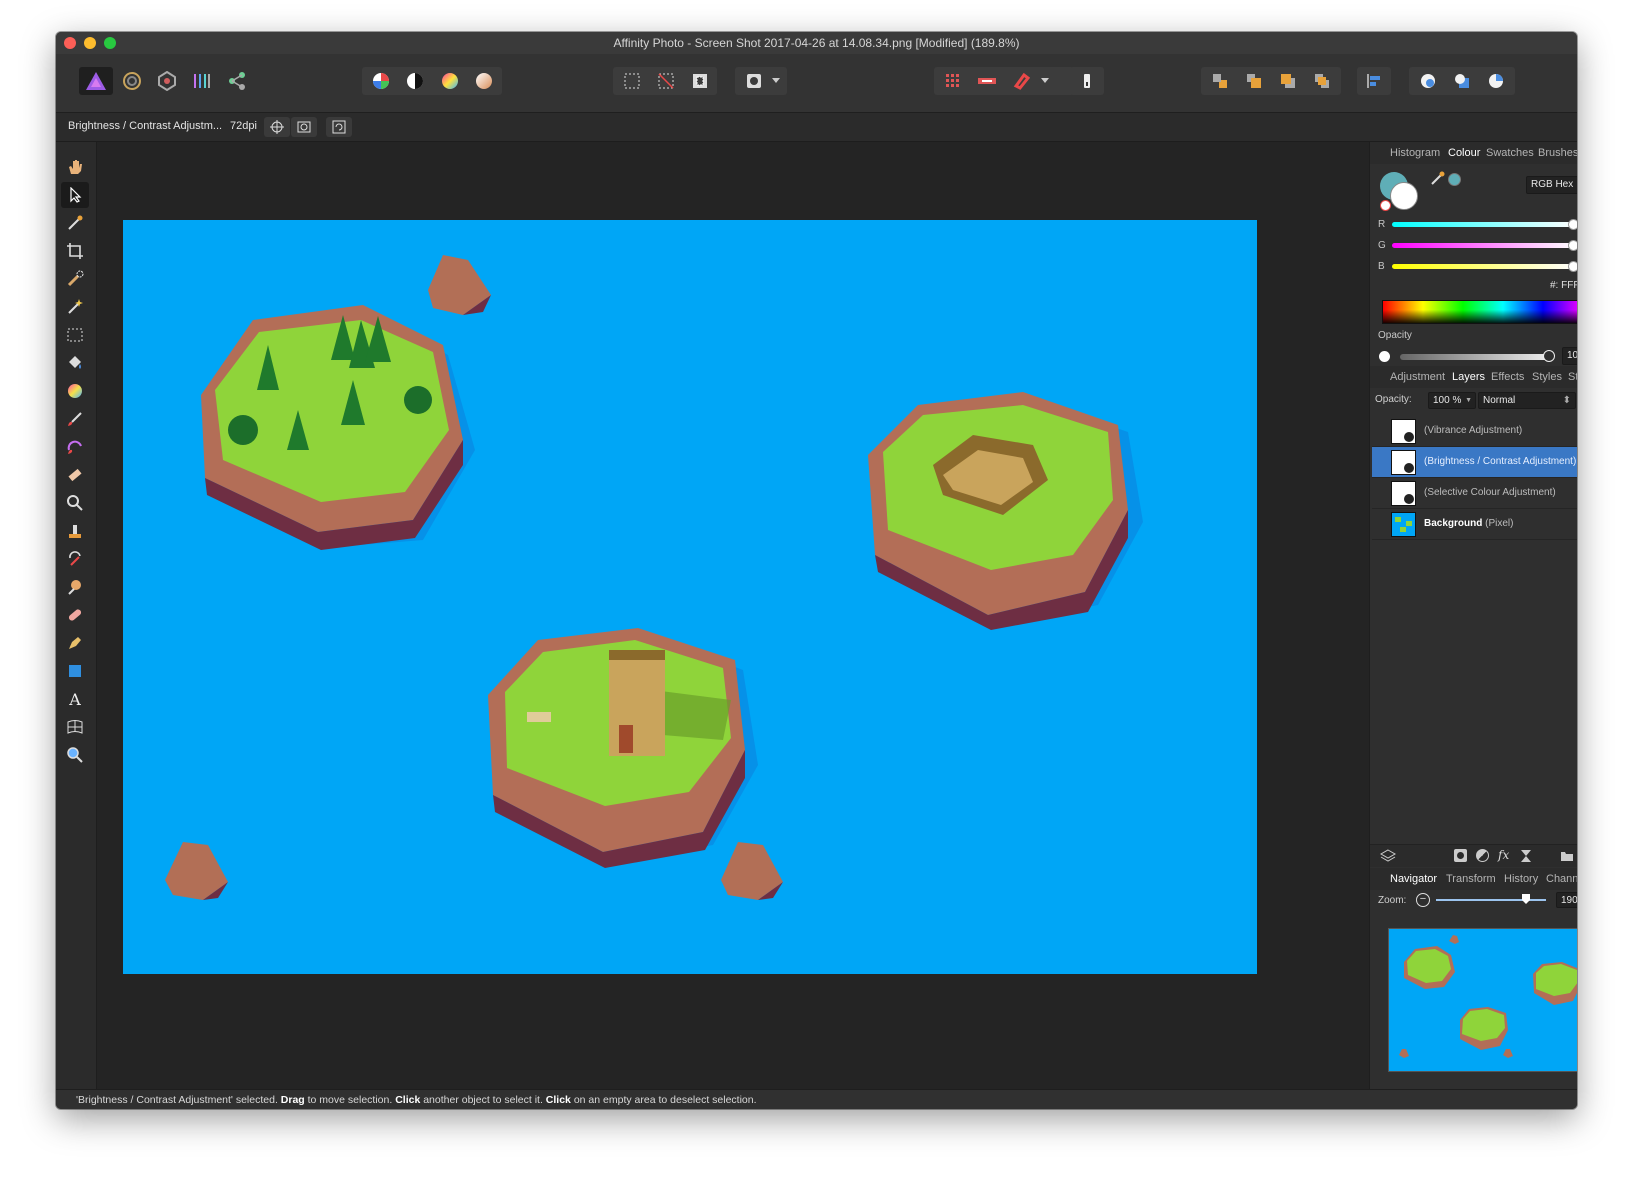  I want to click on selection-brush-tool-icon, so click(75, 279).